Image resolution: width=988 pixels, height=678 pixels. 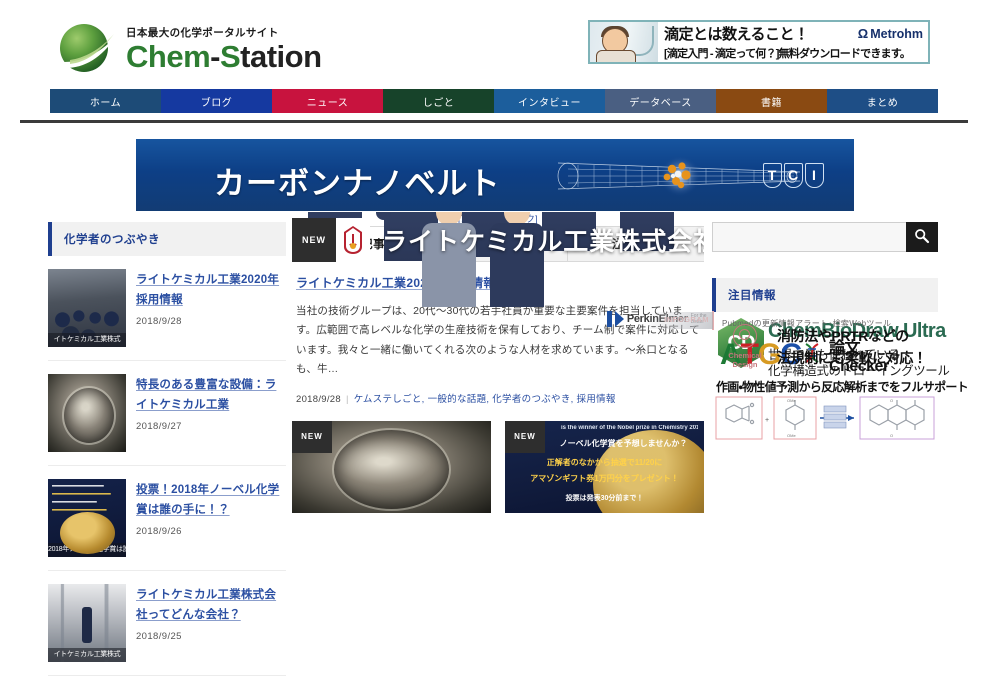 I want to click on ad-brand: Ω Metrohm, so click(x=890, y=33).